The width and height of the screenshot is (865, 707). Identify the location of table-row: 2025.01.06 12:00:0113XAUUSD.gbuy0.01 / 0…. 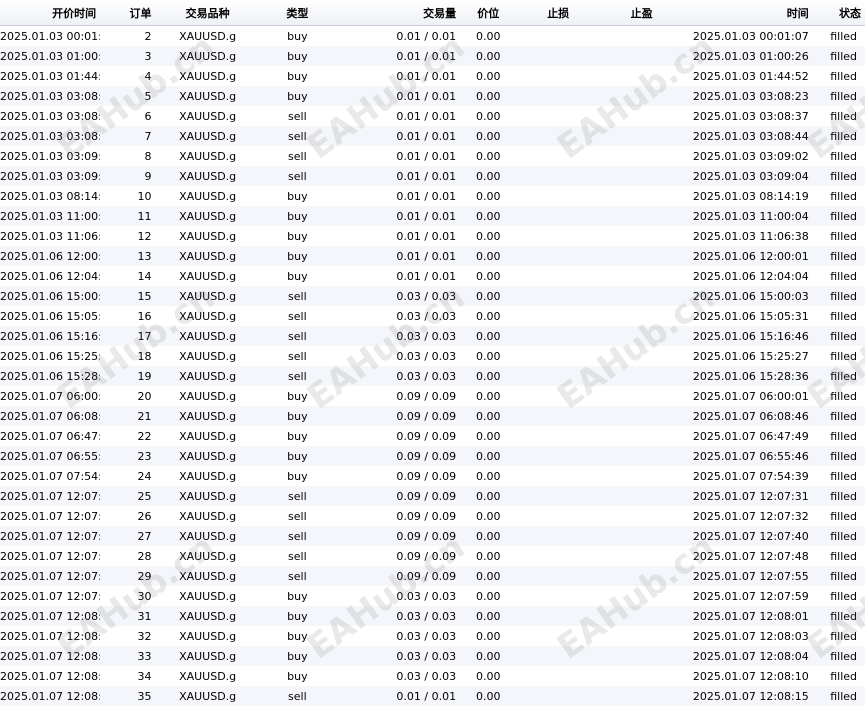
(432, 256).